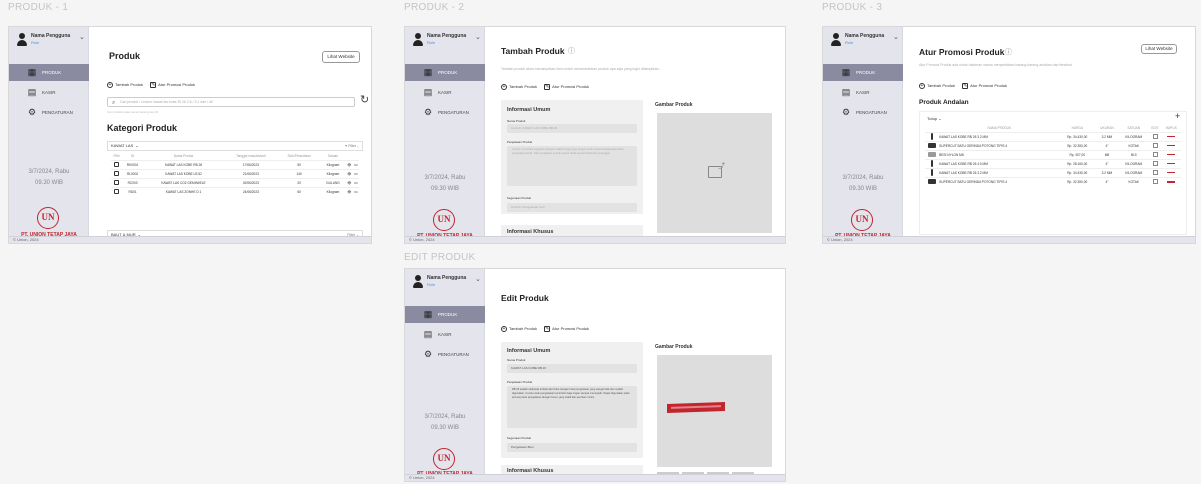  Describe the element at coordinates (428, 112) in the screenshot. I see `gear-icon: ⚙` at that location.